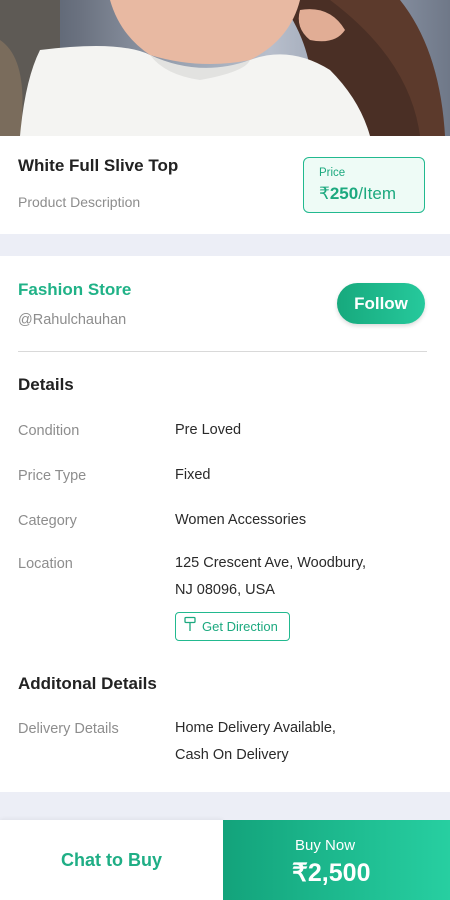 The height and width of the screenshot is (900, 450). I want to click on price-value: ₹250/Item, so click(357, 194).